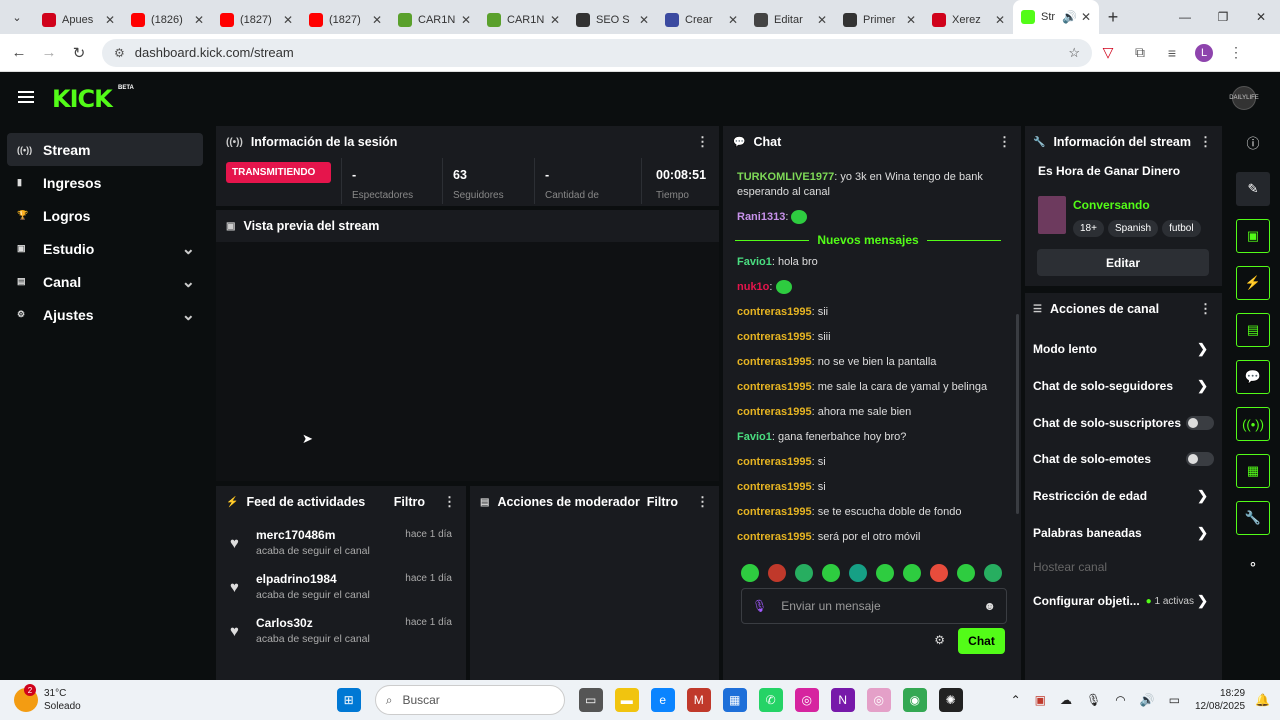  Describe the element at coordinates (1204, 52) in the screenshot. I see `profile-avatar: L` at that location.